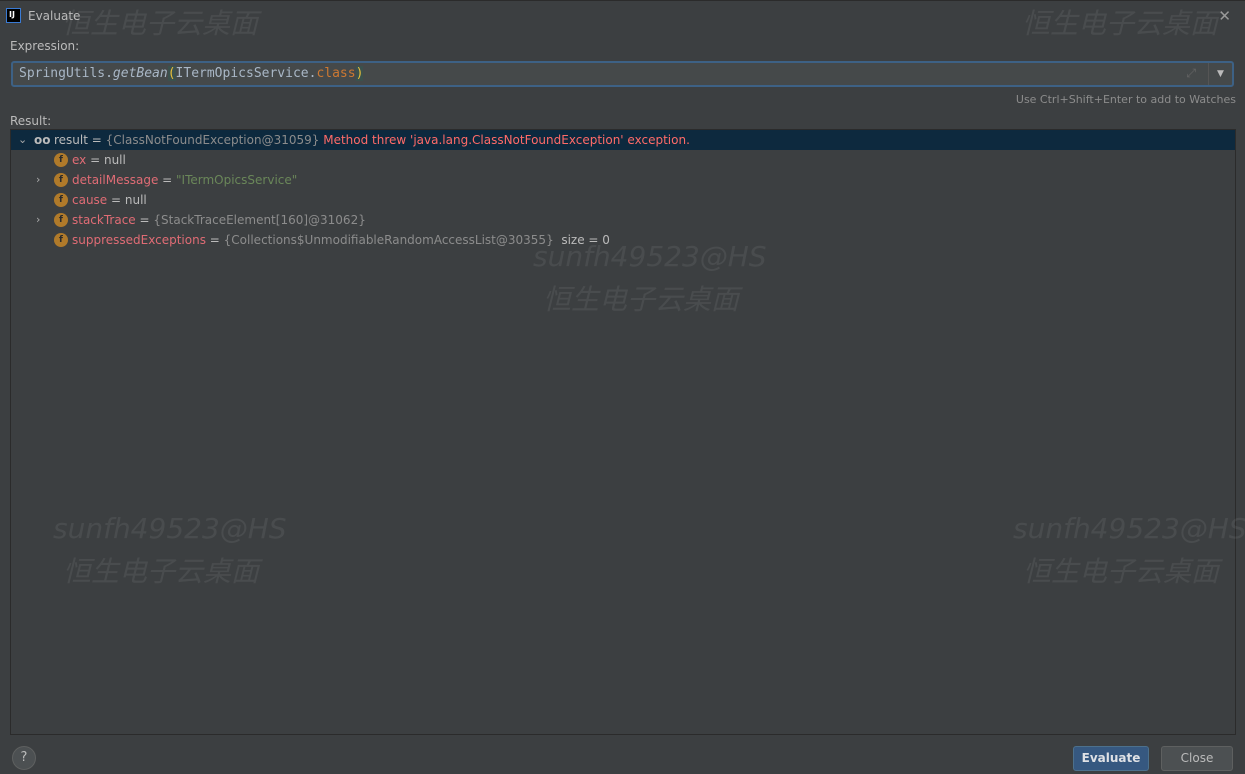 The height and width of the screenshot is (774, 1245). What do you see at coordinates (623, 180) in the screenshot?
I see `tree-row-detailMessage: › f detailMessage = "ITermOpicsService"` at bounding box center [623, 180].